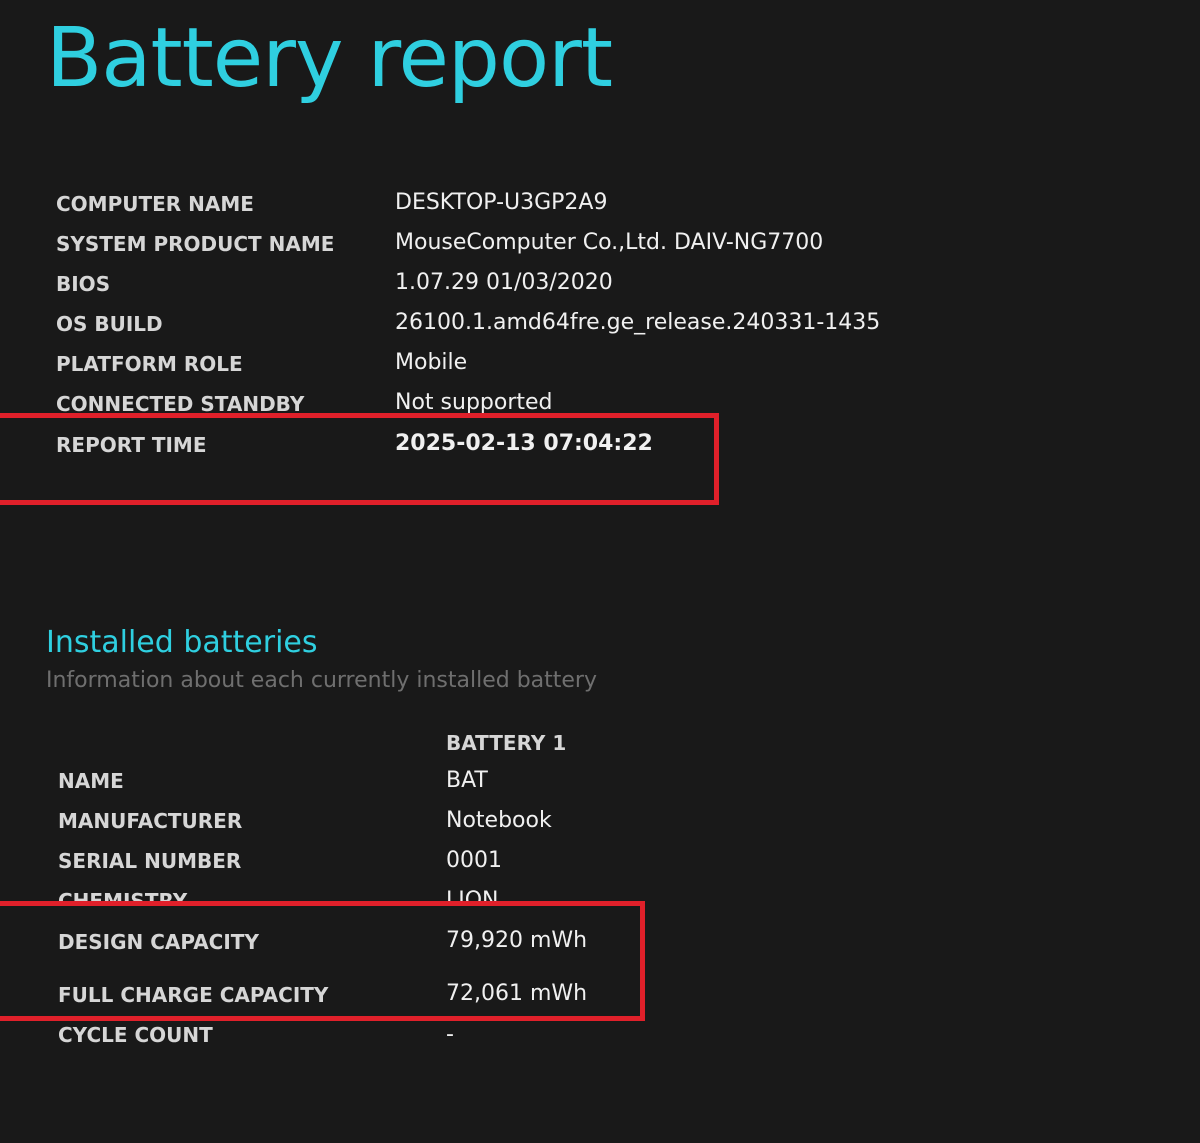 This screenshot has height=1143, width=1200. What do you see at coordinates (195, 244) in the screenshot?
I see `system-product-name-label: SYSTEM PRODUCT NAME` at bounding box center [195, 244].